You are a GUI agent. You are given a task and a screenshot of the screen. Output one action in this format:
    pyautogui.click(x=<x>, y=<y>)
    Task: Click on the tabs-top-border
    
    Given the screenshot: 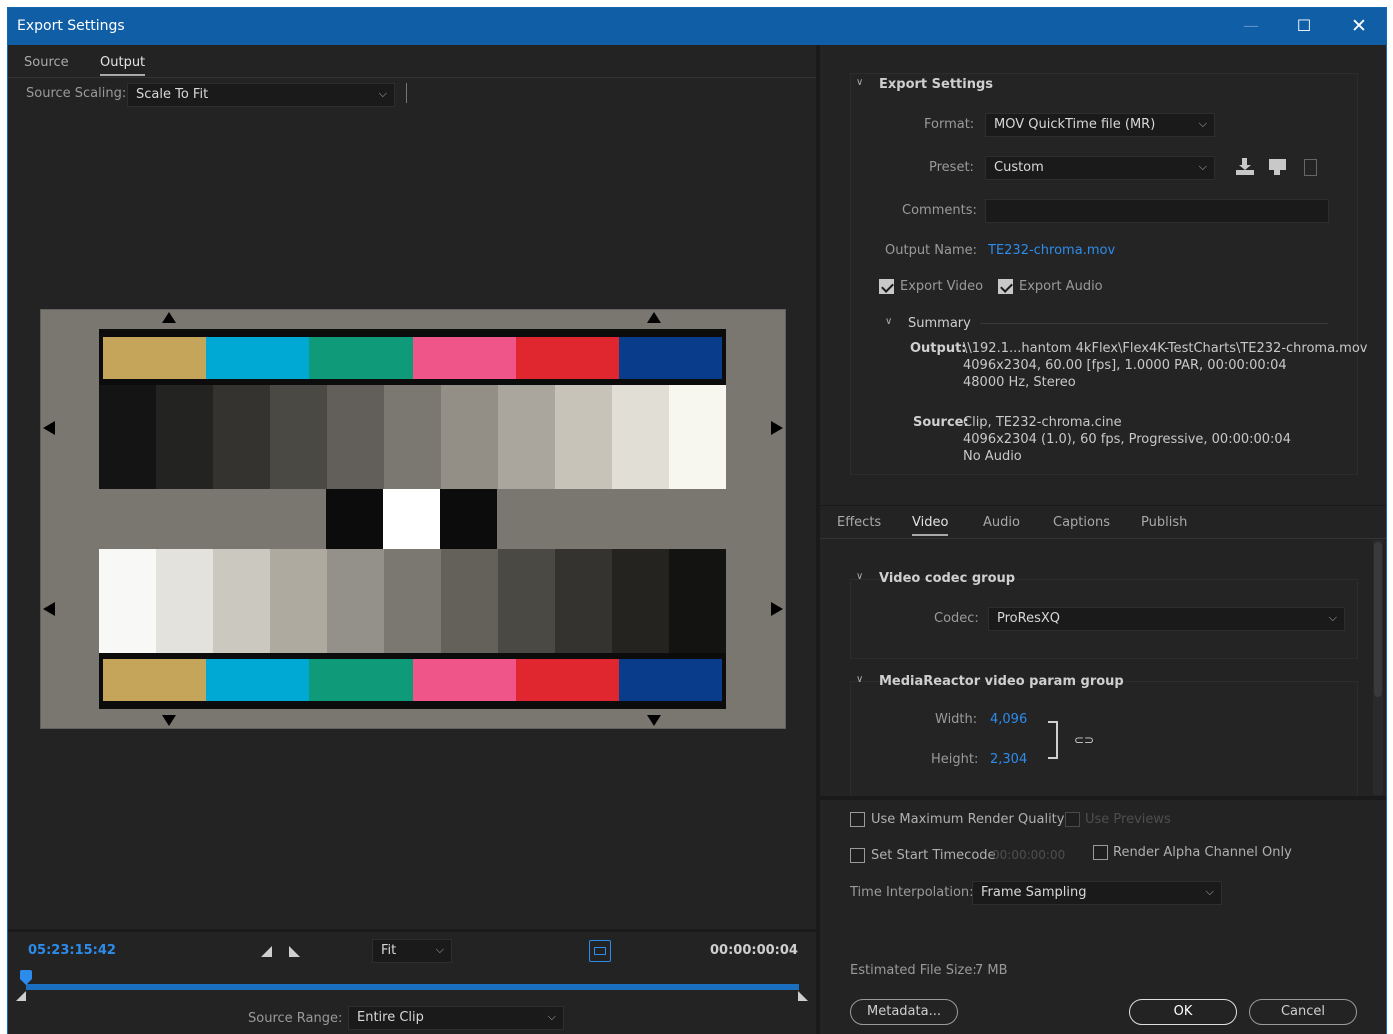 What is the action you would take?
    pyautogui.click(x=1103, y=505)
    